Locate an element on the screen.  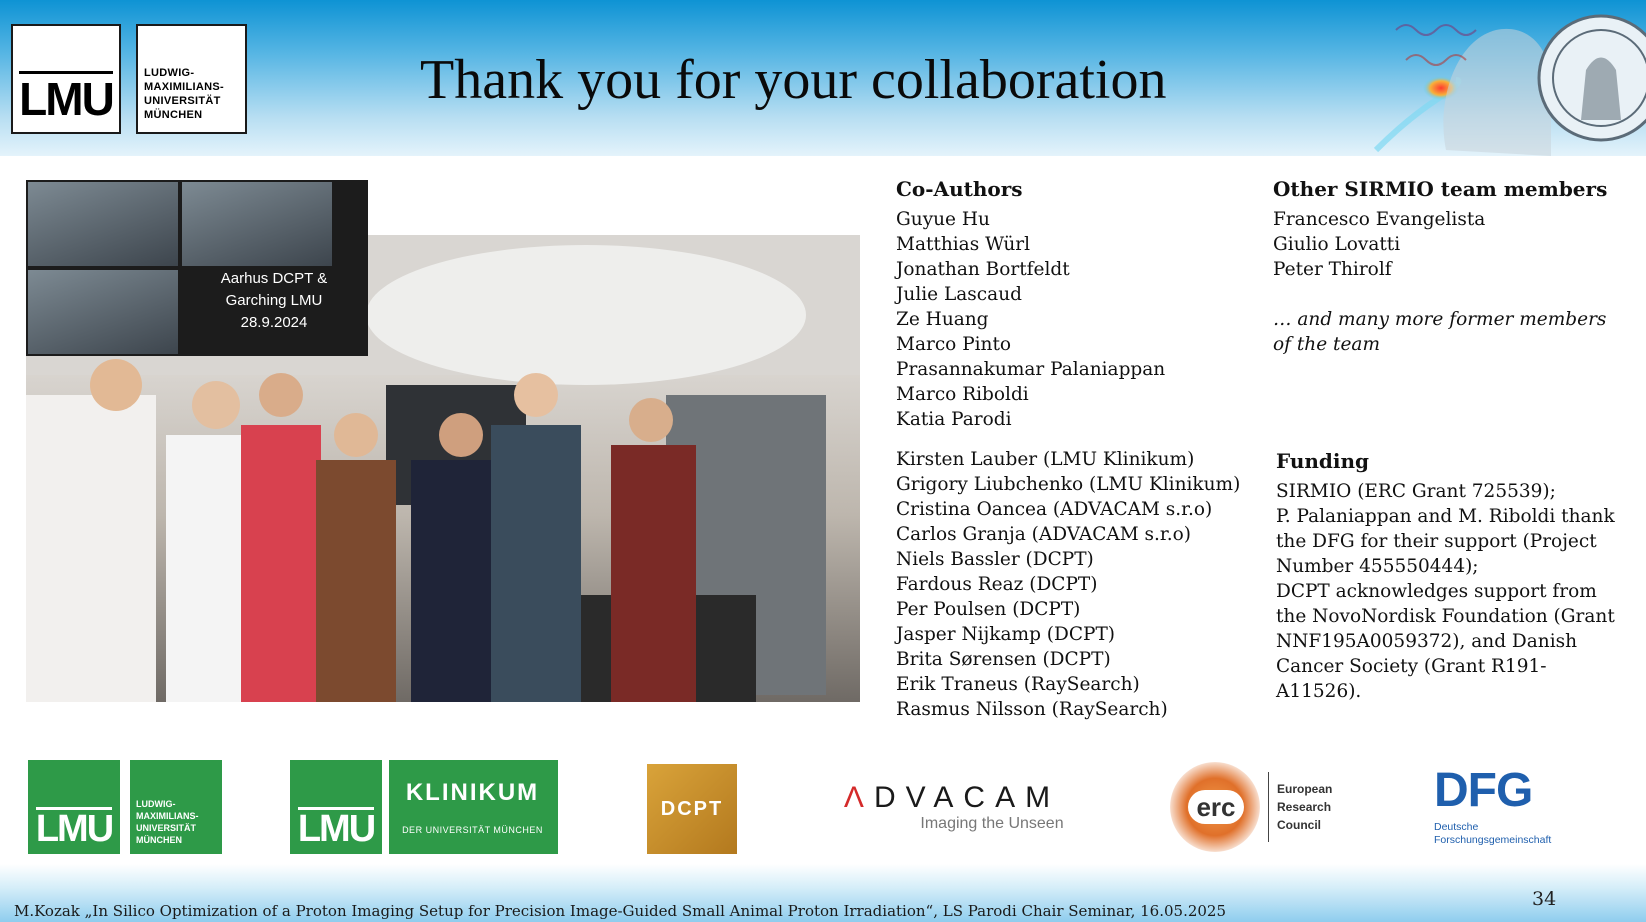
funding-line: P. Palaniappan and M. Riboldi thank is located at coordinates (1445, 516).